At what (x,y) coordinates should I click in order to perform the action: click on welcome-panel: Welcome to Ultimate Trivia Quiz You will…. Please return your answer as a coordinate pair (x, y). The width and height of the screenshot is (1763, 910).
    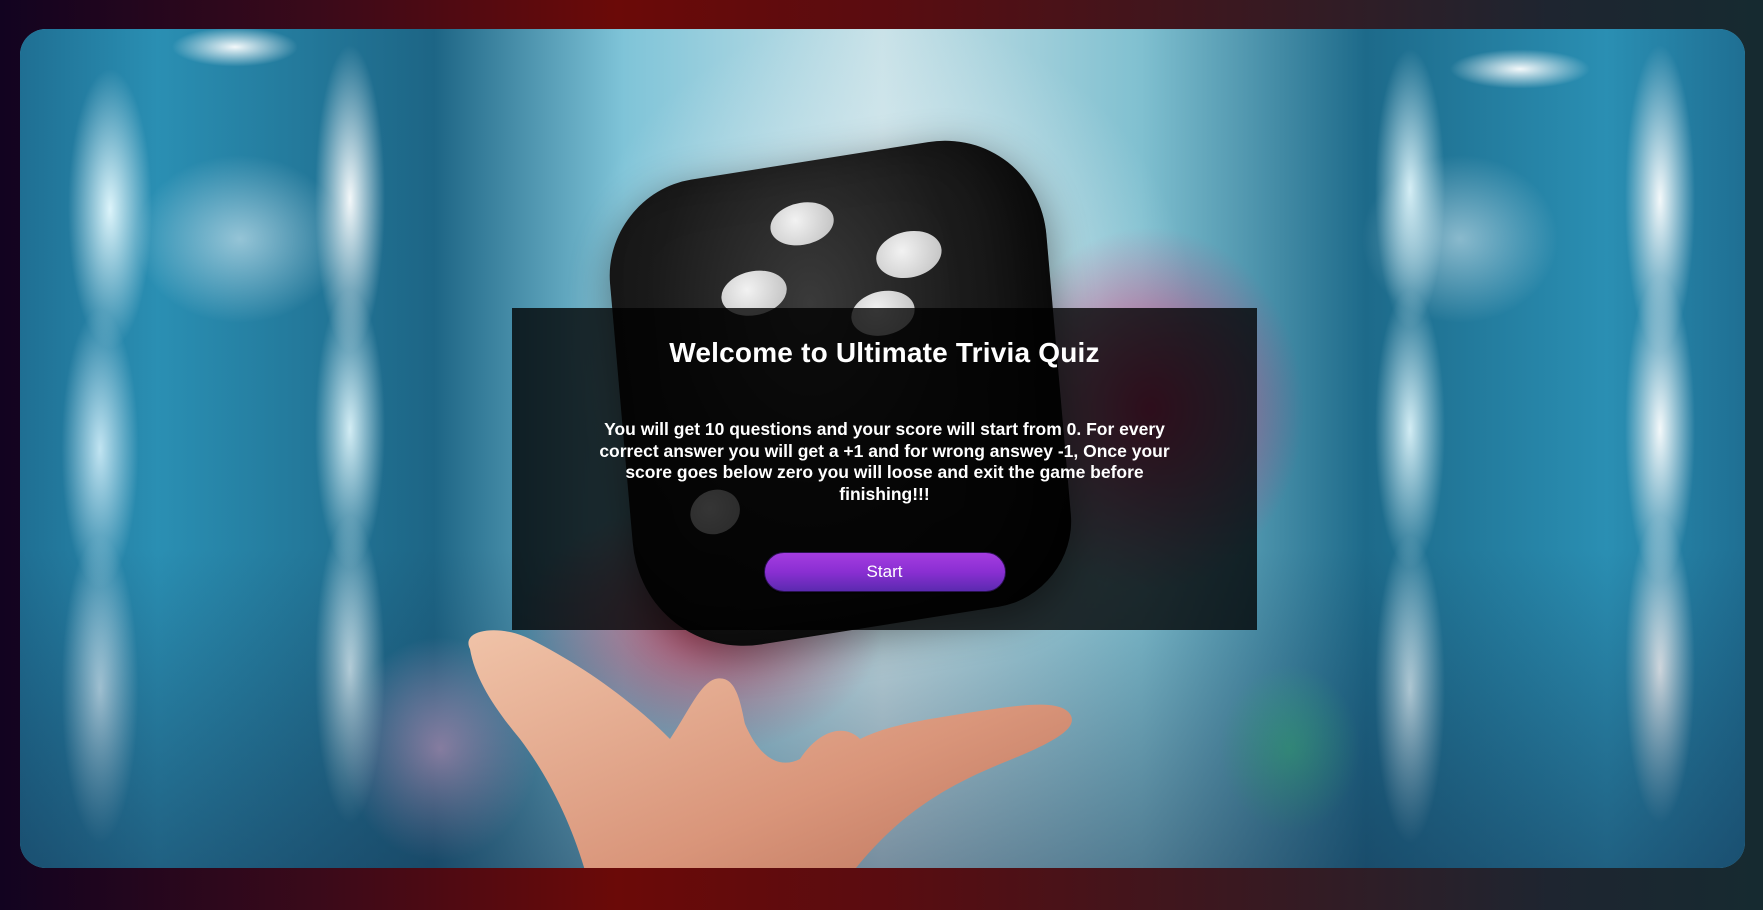
    Looking at the image, I should click on (884, 469).